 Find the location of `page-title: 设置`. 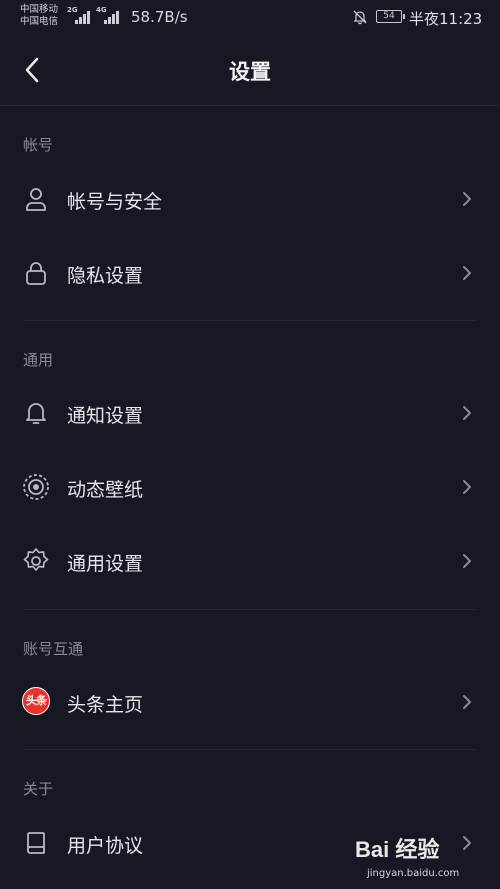

page-title: 设置 is located at coordinates (250, 72).